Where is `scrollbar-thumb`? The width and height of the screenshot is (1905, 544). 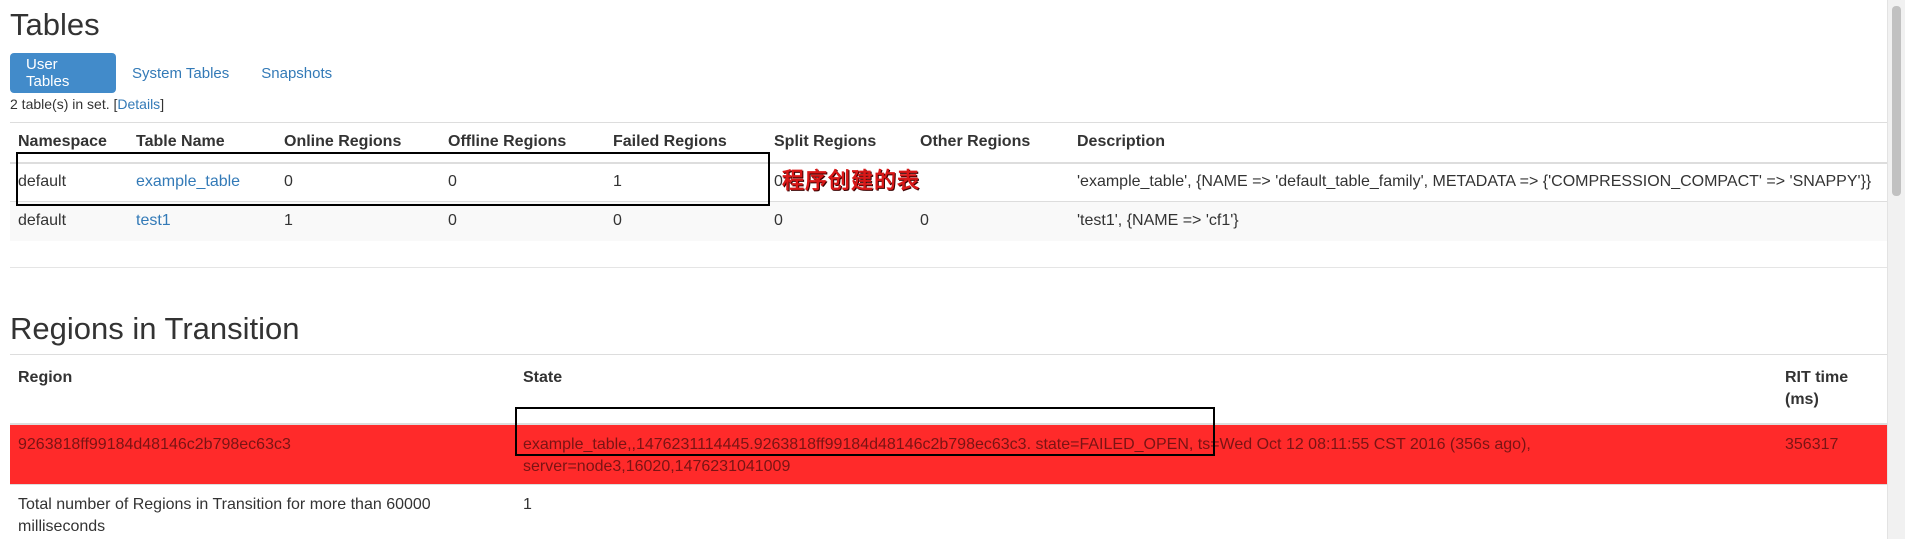
scrollbar-thumb is located at coordinates (1896, 101).